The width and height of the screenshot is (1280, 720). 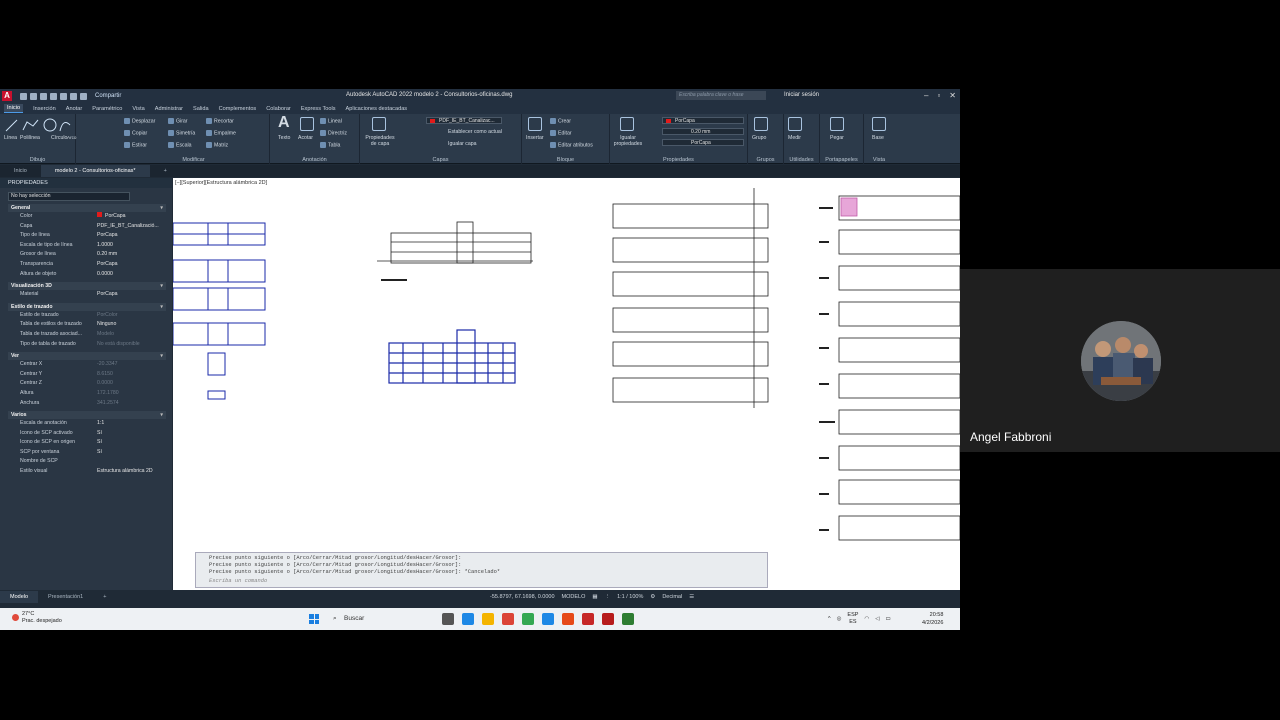 What do you see at coordinates (10, 138) in the screenshot?
I see `line-button: Línea` at bounding box center [10, 138].